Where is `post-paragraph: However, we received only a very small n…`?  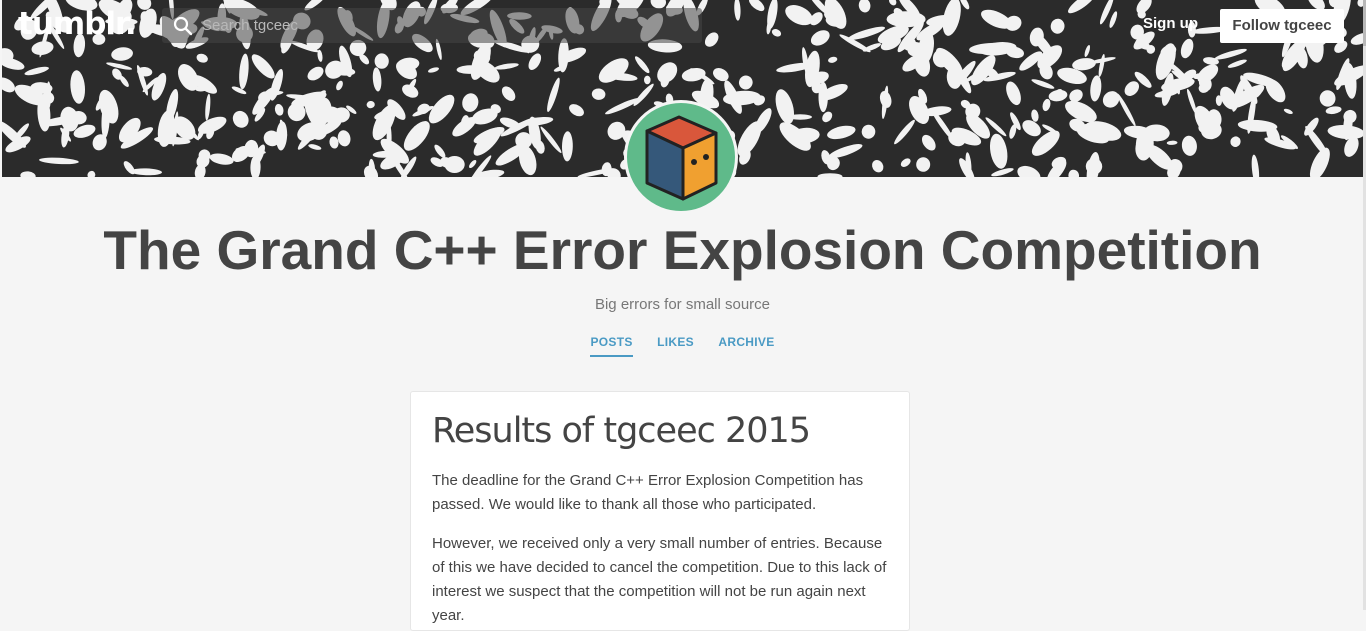
post-paragraph: However, we received only a very small n… is located at coordinates (659, 579).